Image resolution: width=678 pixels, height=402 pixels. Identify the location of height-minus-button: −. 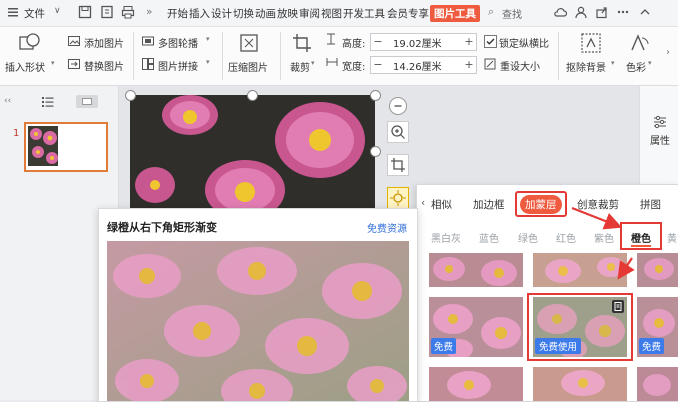
(378, 42).